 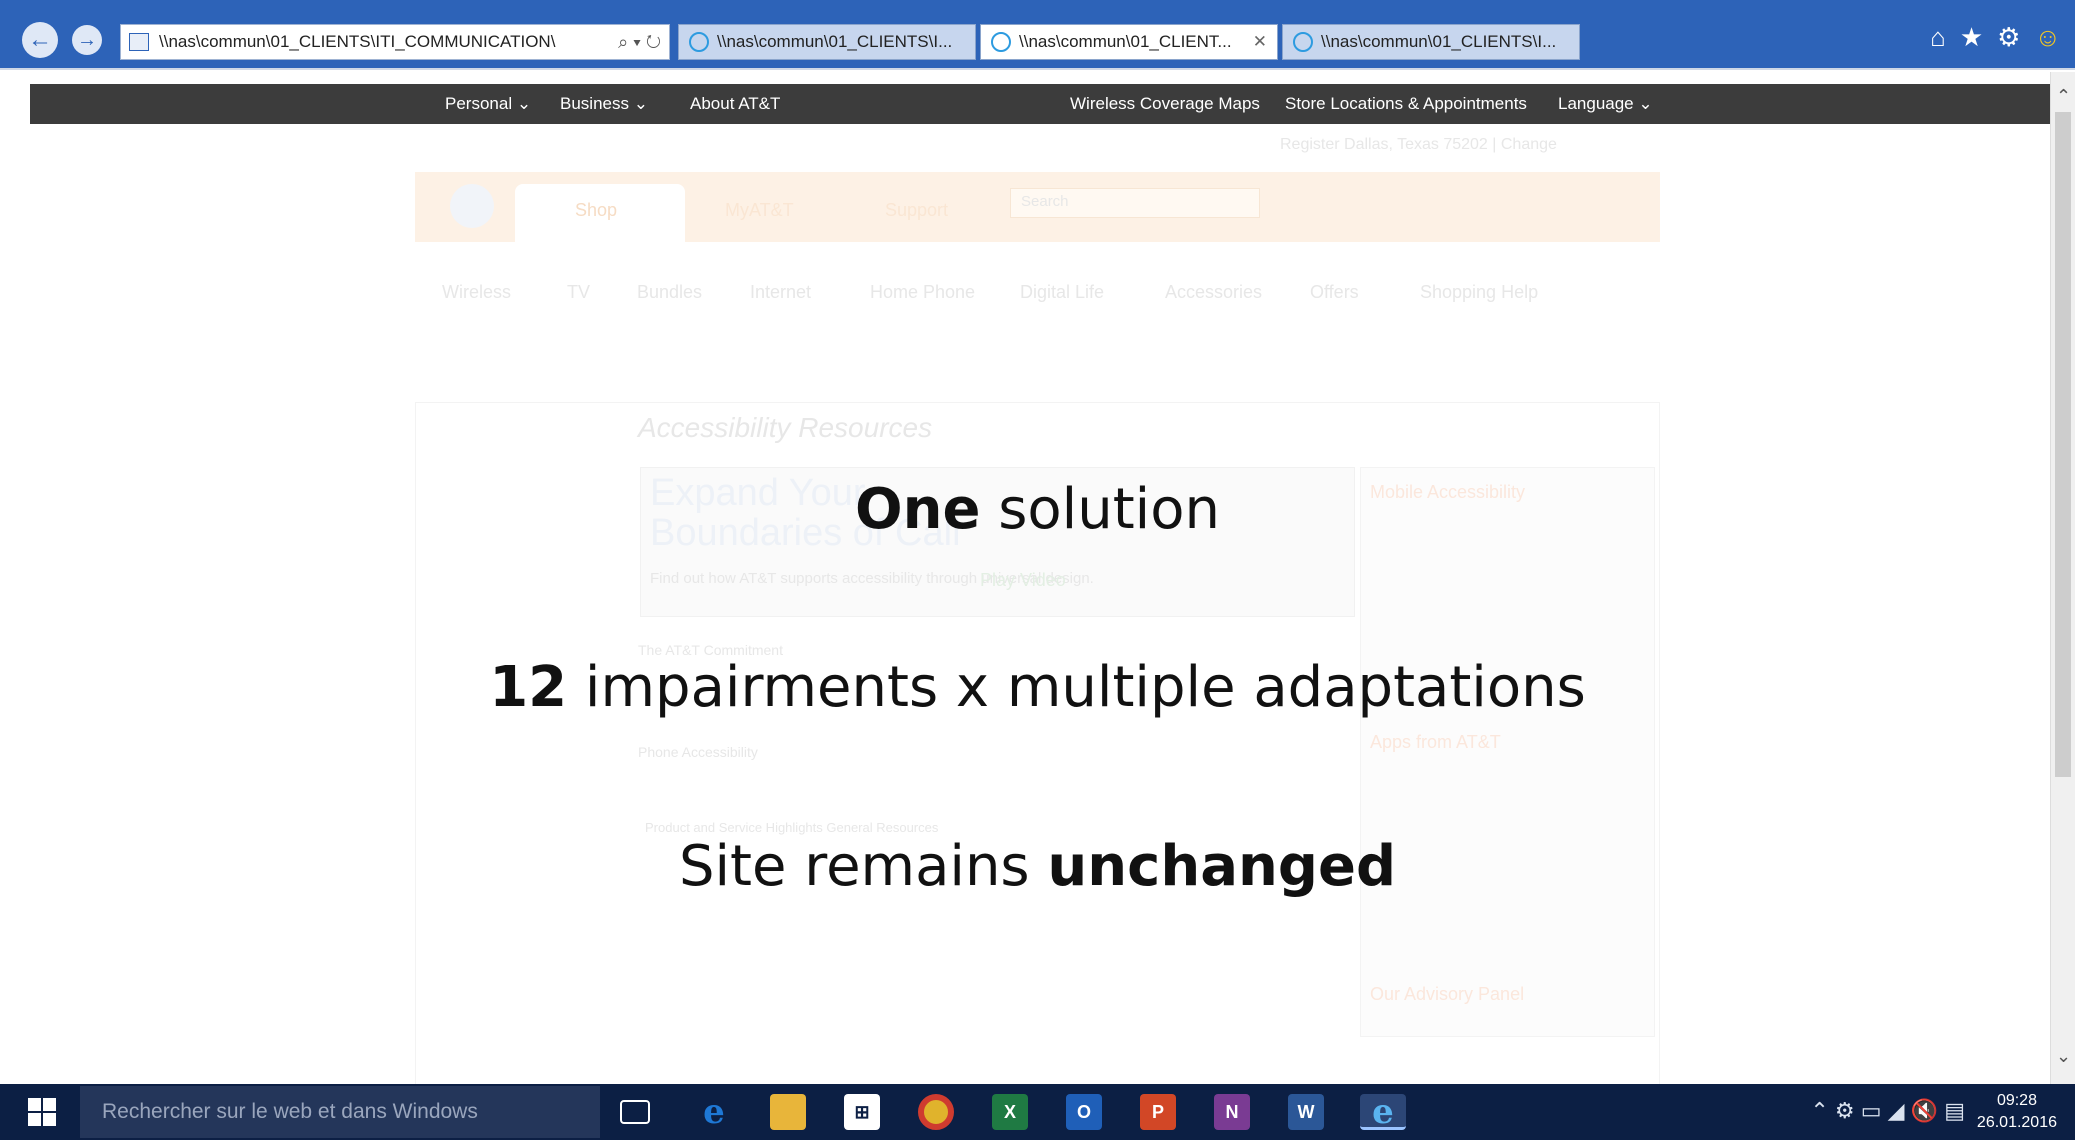 I want to click on page-icon, so click(x=139, y=42).